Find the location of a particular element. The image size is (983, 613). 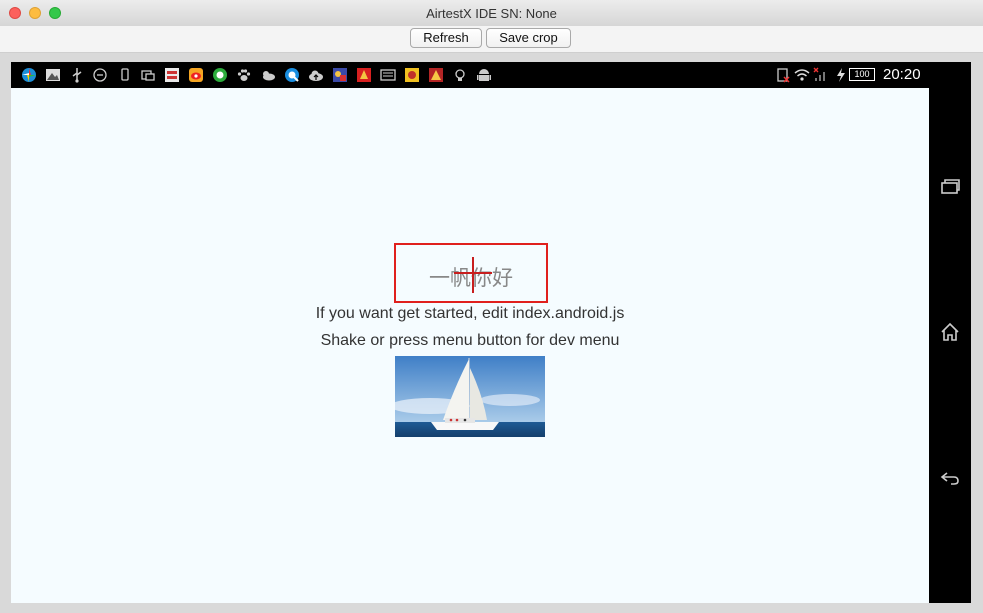

keyboard-icon is located at coordinates (388, 75).